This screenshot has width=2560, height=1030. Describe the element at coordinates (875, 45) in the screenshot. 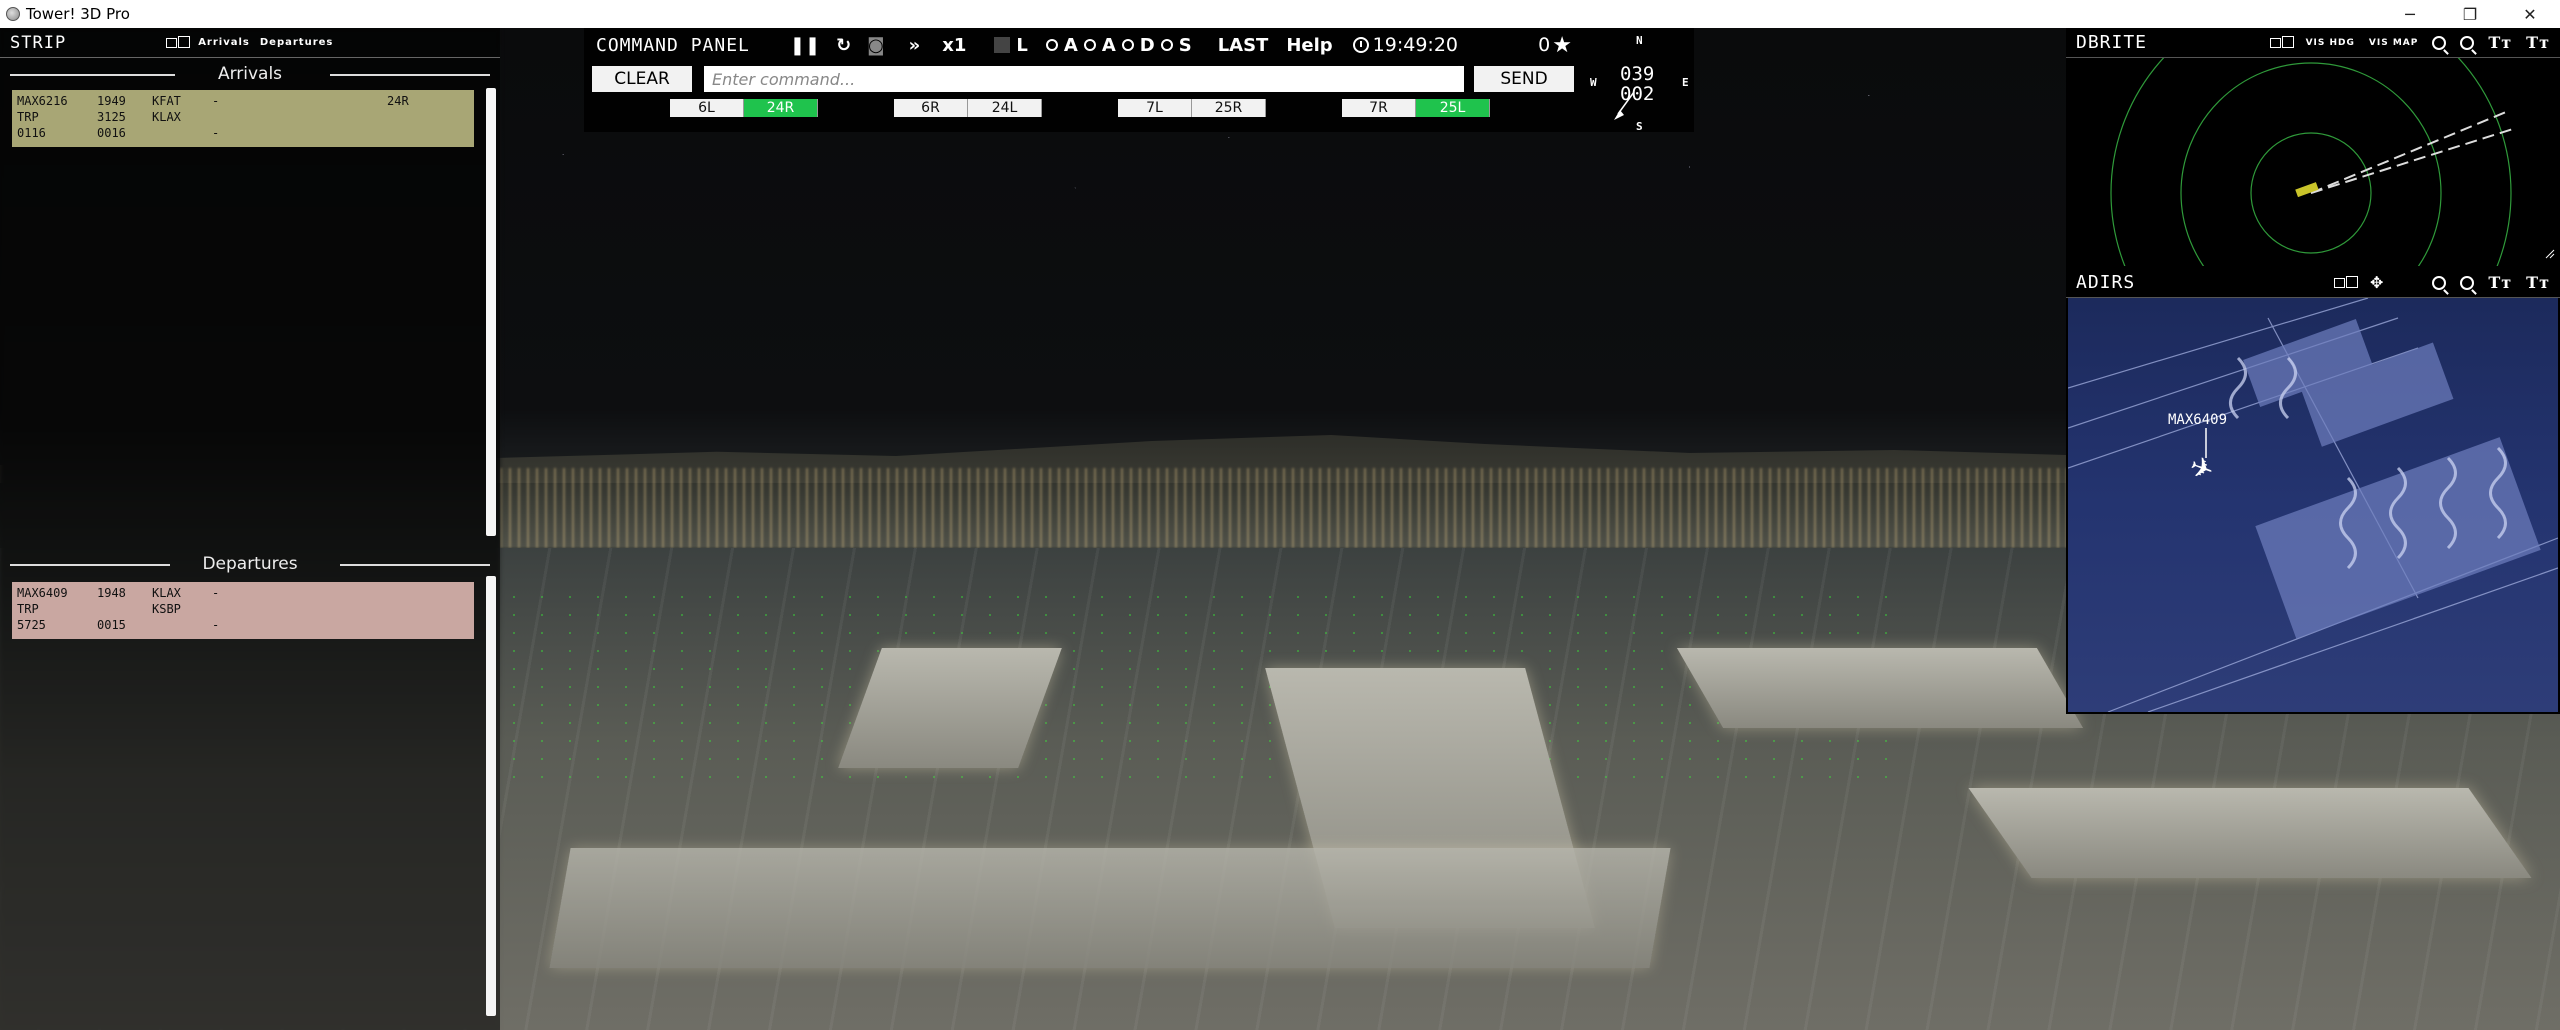

I see `camera-icon: ◙` at that location.